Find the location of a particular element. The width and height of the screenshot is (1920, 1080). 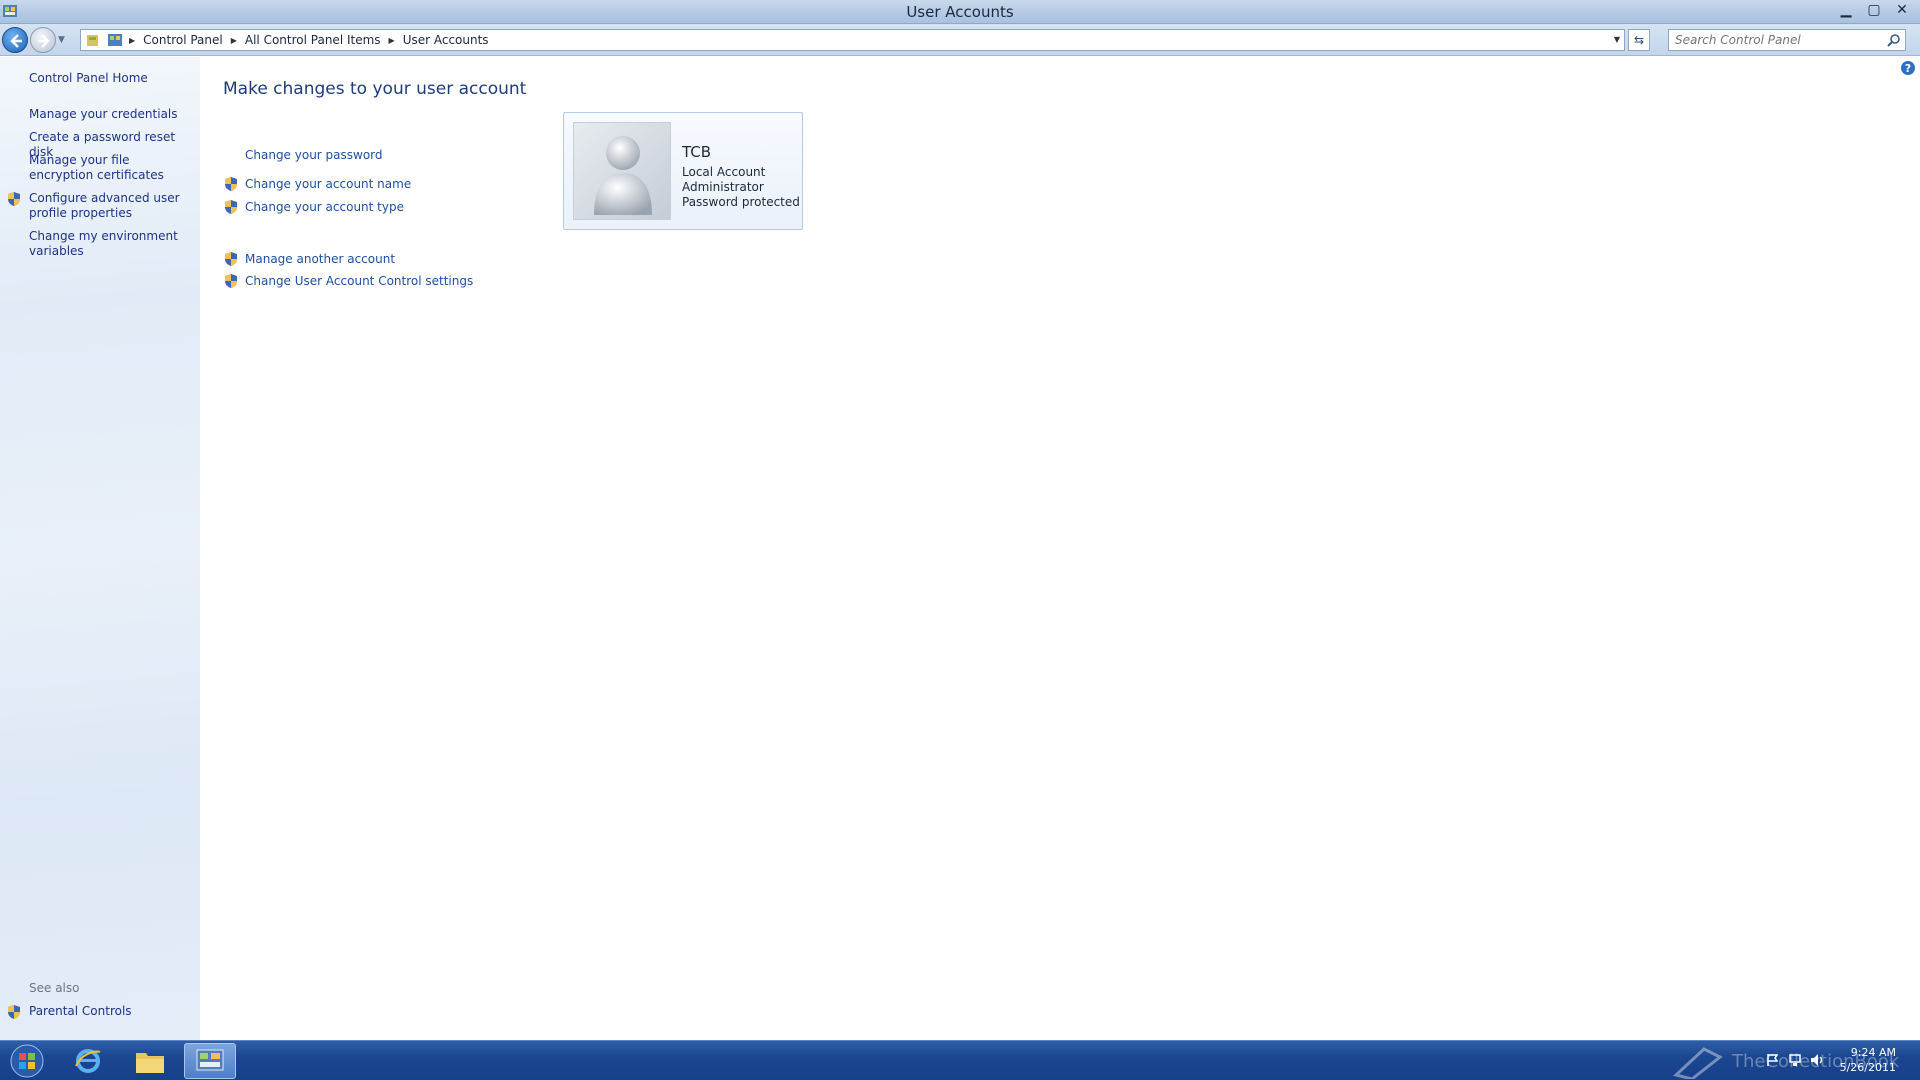

close-button: ✕ is located at coordinates (1902, 10).